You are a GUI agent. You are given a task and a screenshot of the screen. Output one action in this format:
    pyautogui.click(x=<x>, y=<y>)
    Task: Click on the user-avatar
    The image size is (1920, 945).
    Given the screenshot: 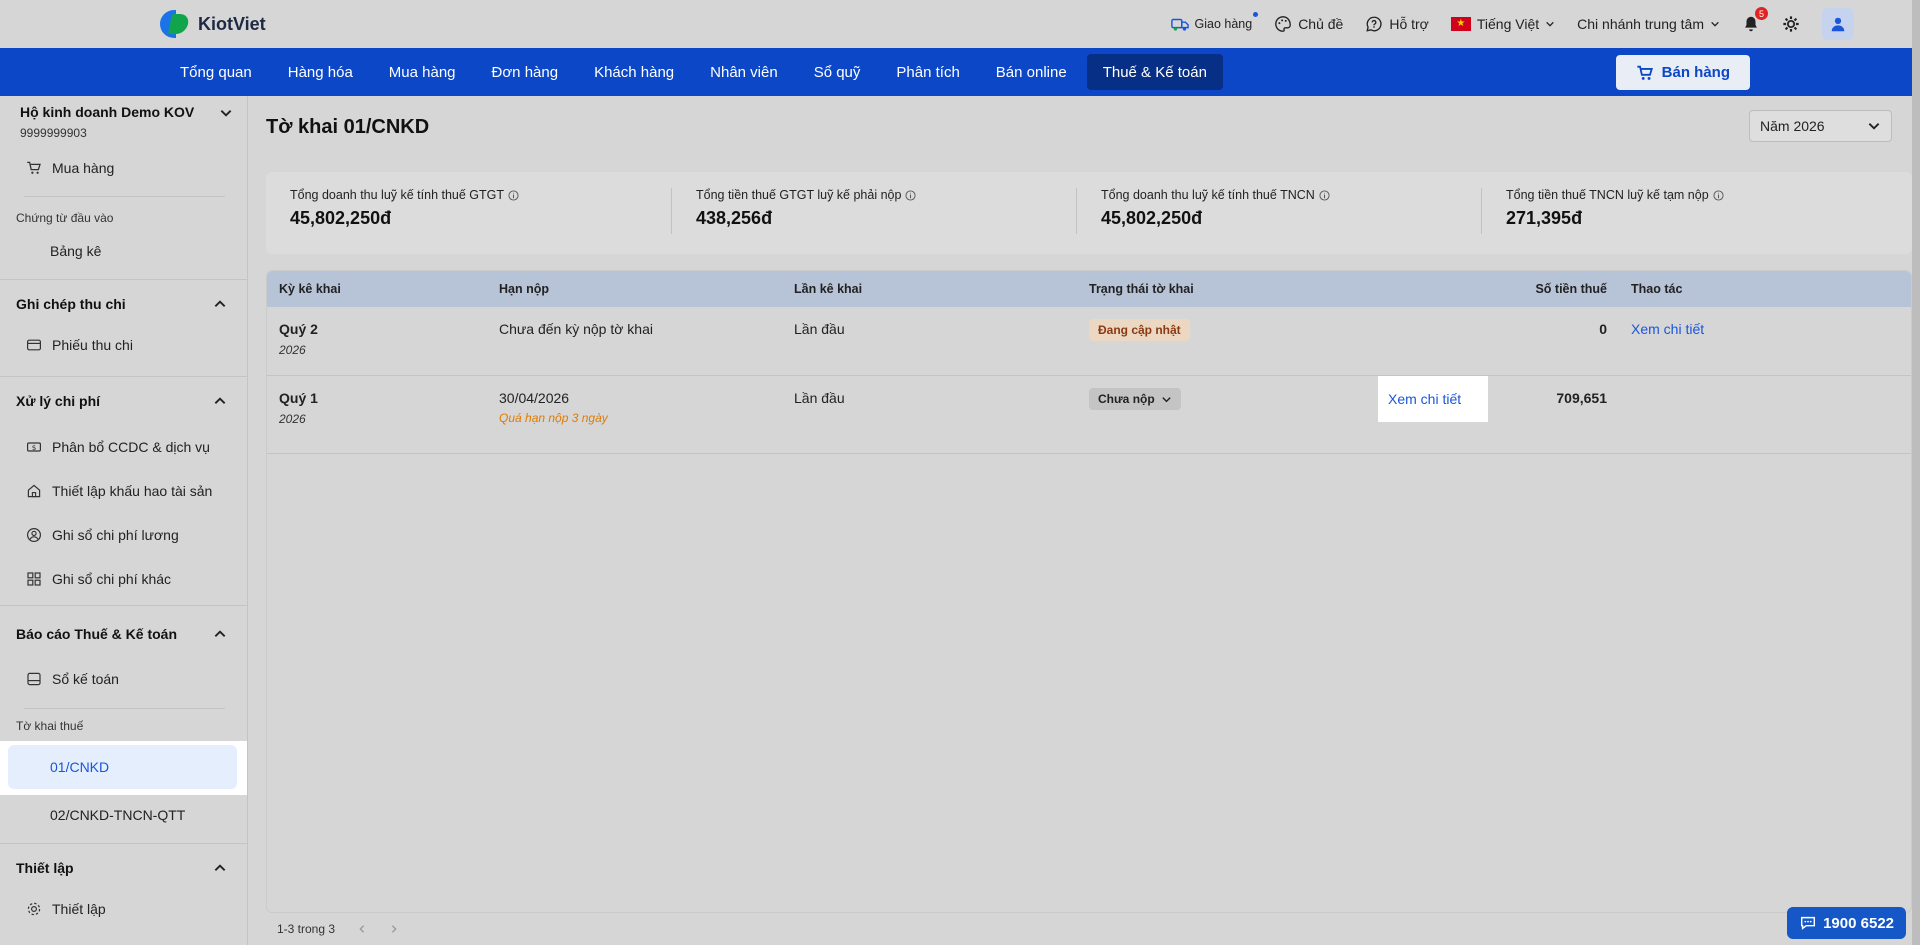 What is the action you would take?
    pyautogui.click(x=1838, y=24)
    